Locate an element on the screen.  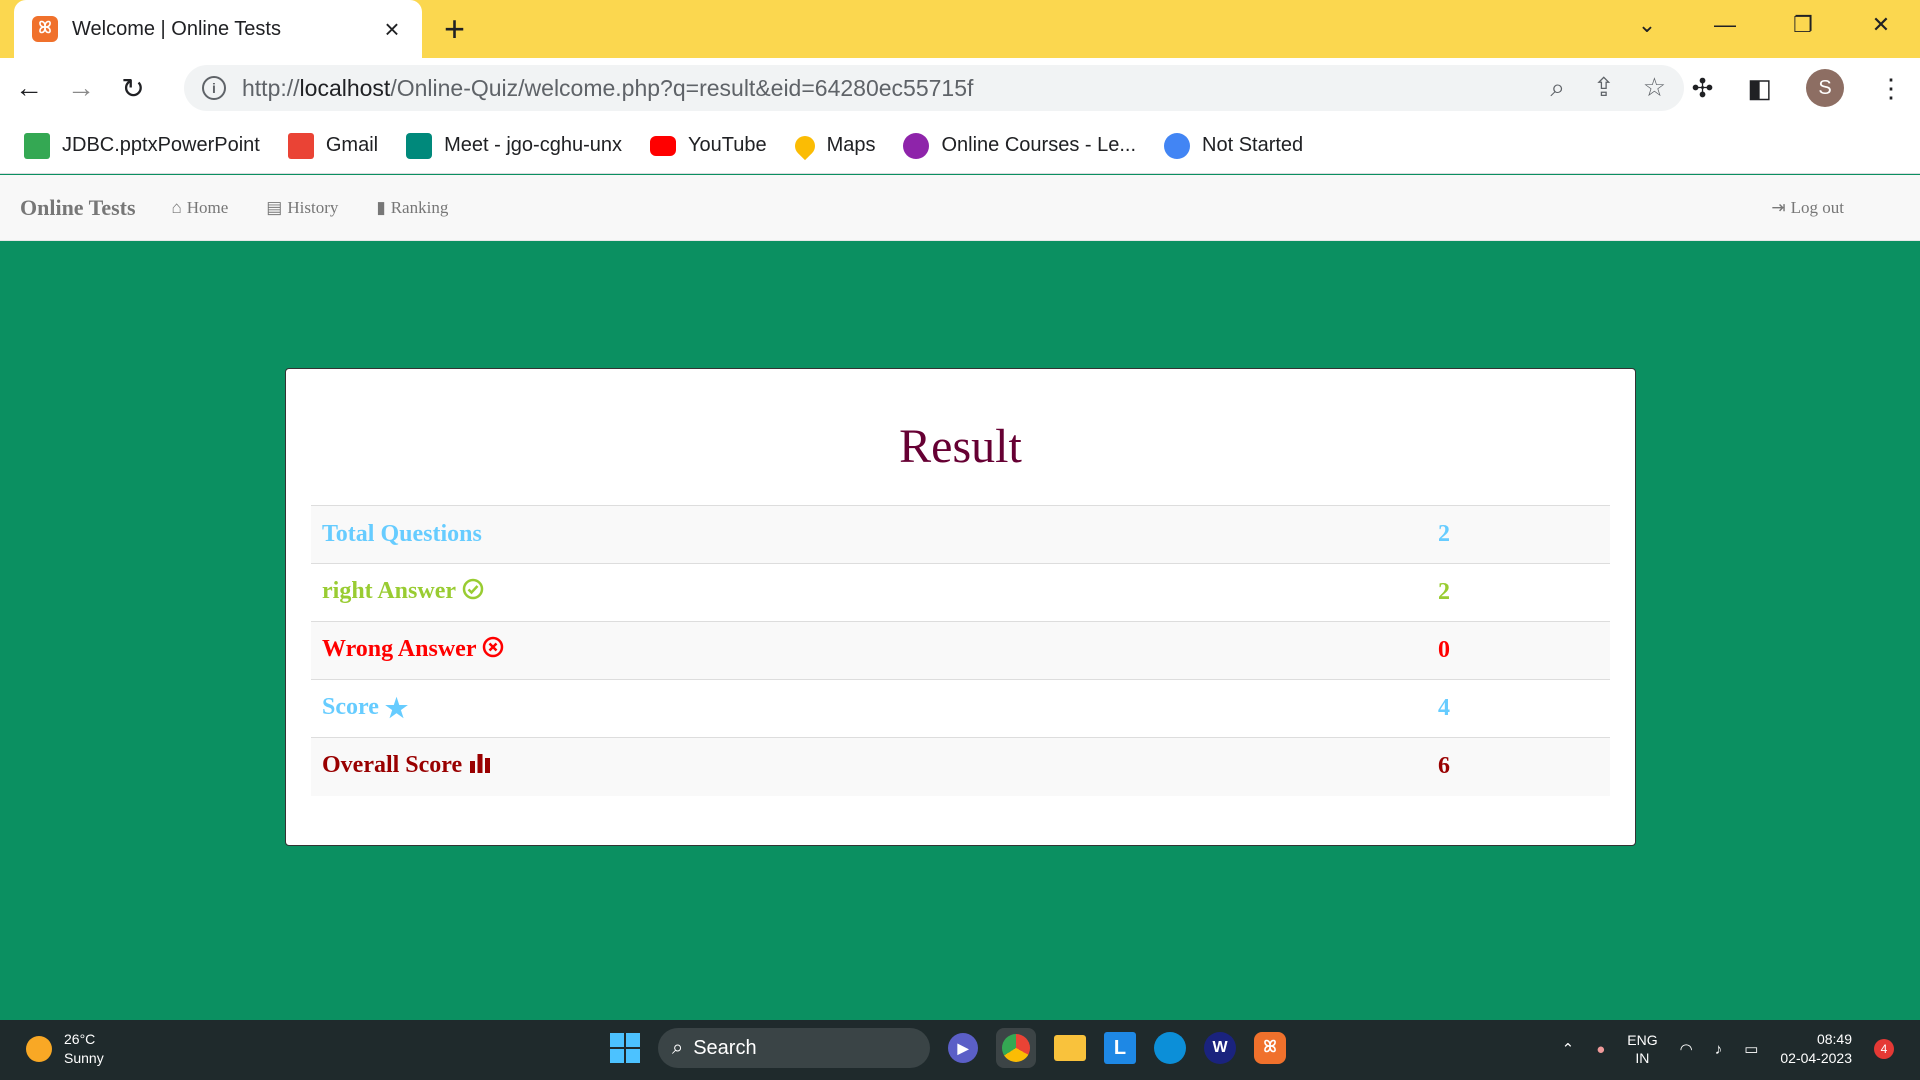
youtube-icon is located at coordinates (662, 145).